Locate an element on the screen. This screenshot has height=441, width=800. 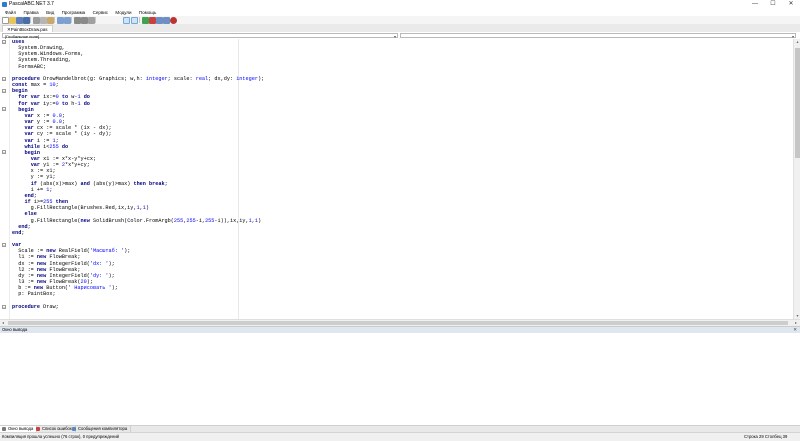
code-token: Scale := is located at coordinates (29, 251).